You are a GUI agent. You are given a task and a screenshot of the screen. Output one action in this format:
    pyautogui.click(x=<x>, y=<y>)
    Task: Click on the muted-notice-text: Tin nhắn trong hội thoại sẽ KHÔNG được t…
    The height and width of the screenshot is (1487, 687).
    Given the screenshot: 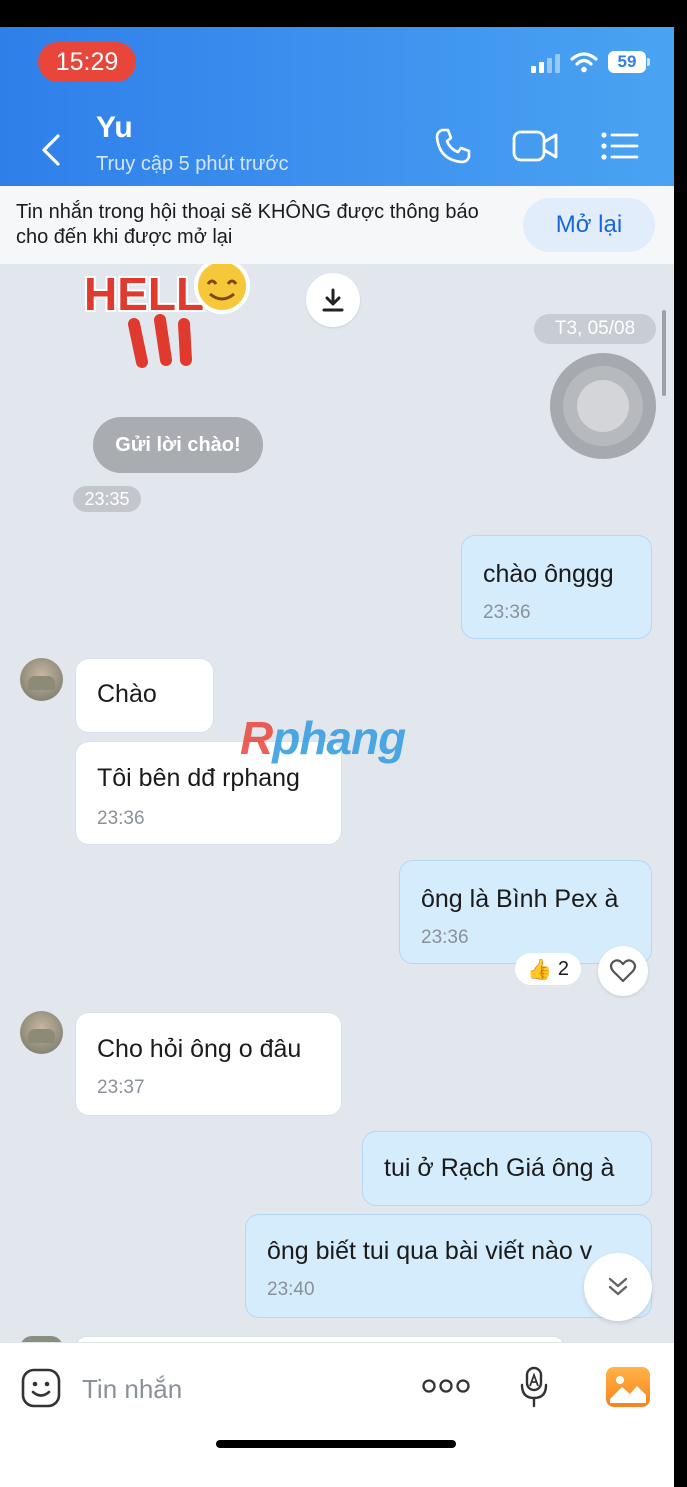 What is the action you would take?
    pyautogui.click(x=247, y=224)
    